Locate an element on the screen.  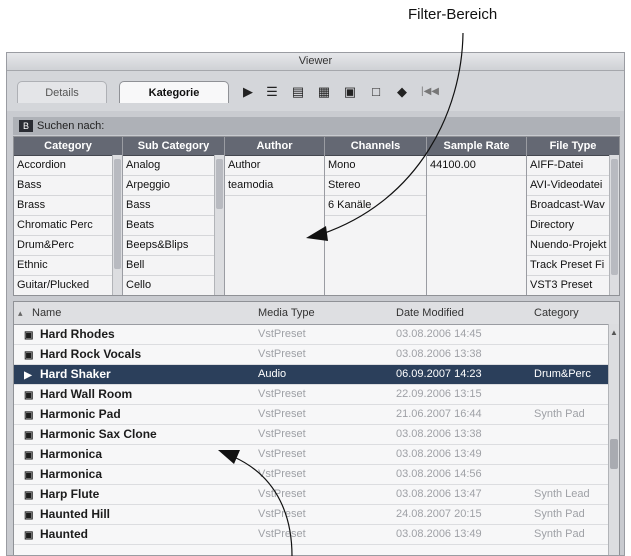
filter-item: Guitar/Plucked is located at coordinates (68, 285).